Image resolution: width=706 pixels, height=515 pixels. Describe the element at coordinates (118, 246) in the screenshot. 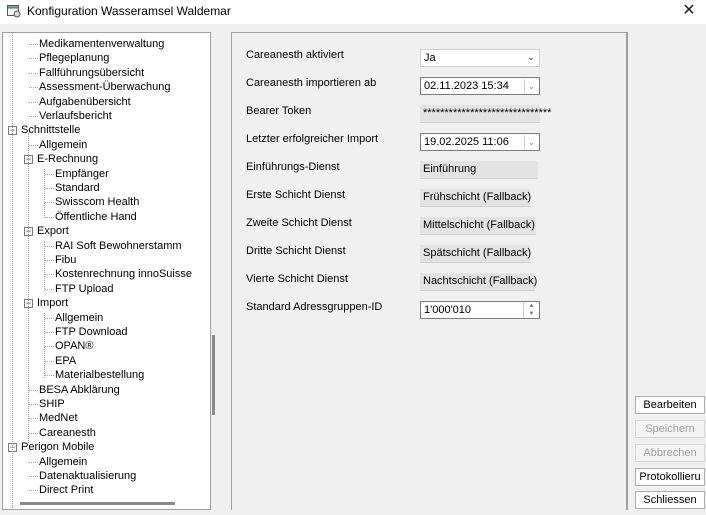

I see `tree-item: RAI Soft Bewohnerstamm` at that location.